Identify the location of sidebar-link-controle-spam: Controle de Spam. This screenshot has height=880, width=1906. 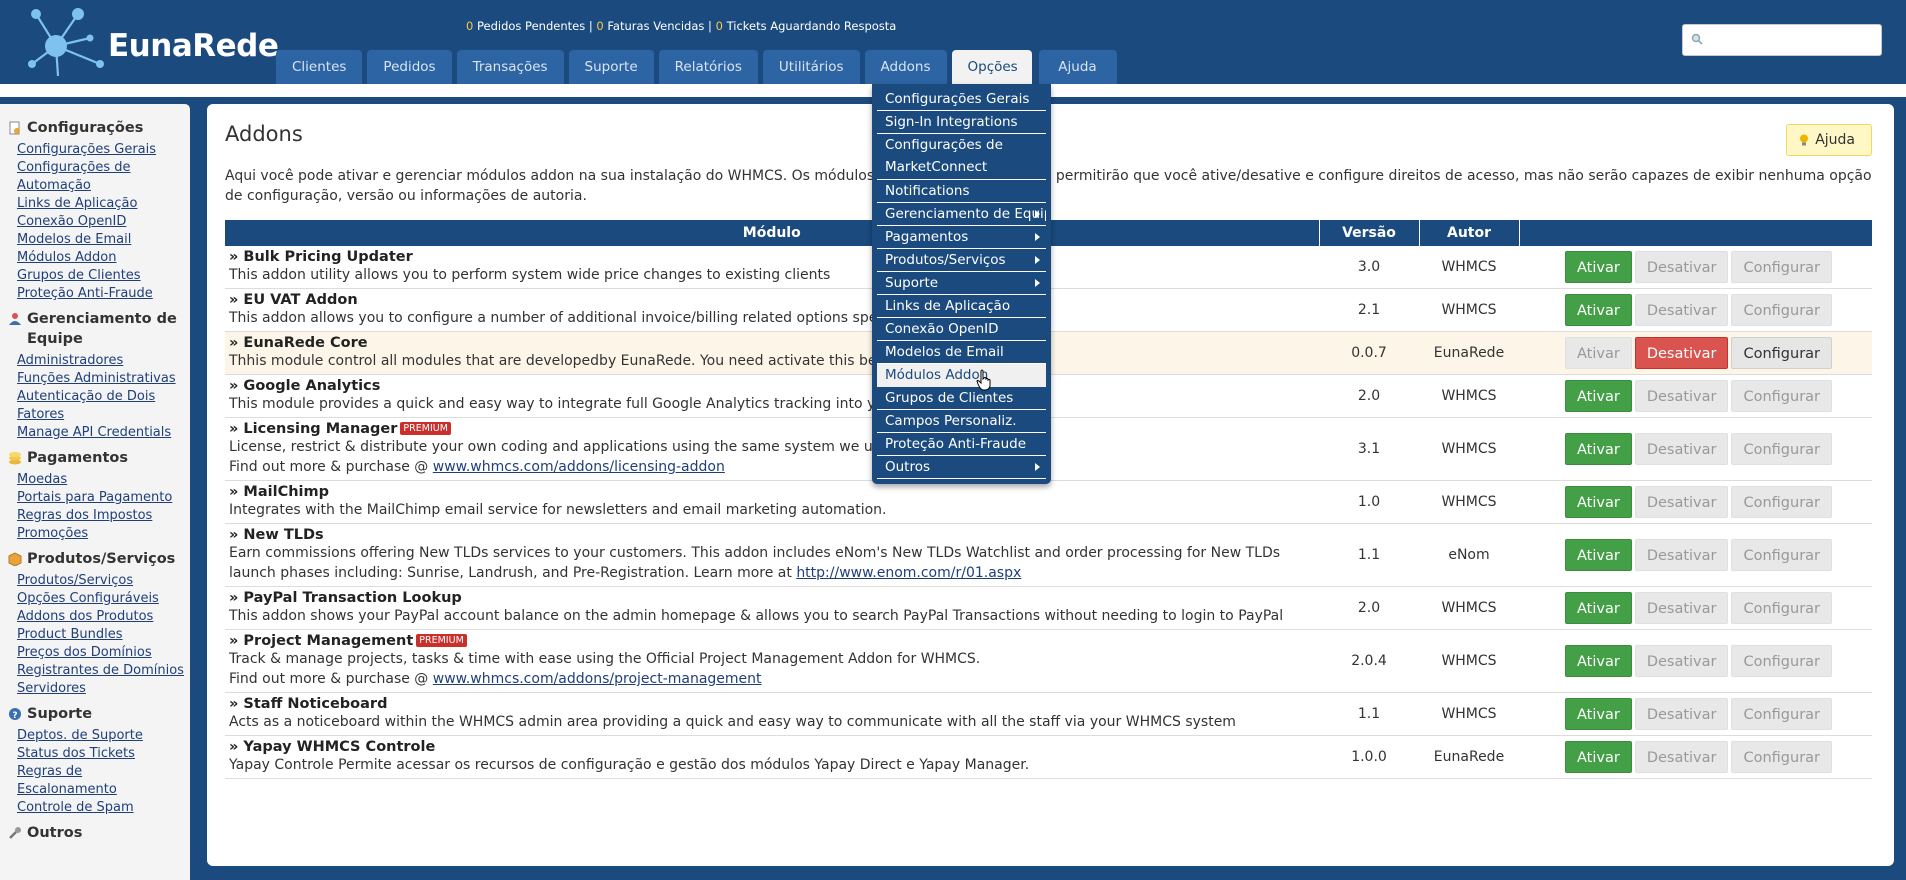
(92, 808).